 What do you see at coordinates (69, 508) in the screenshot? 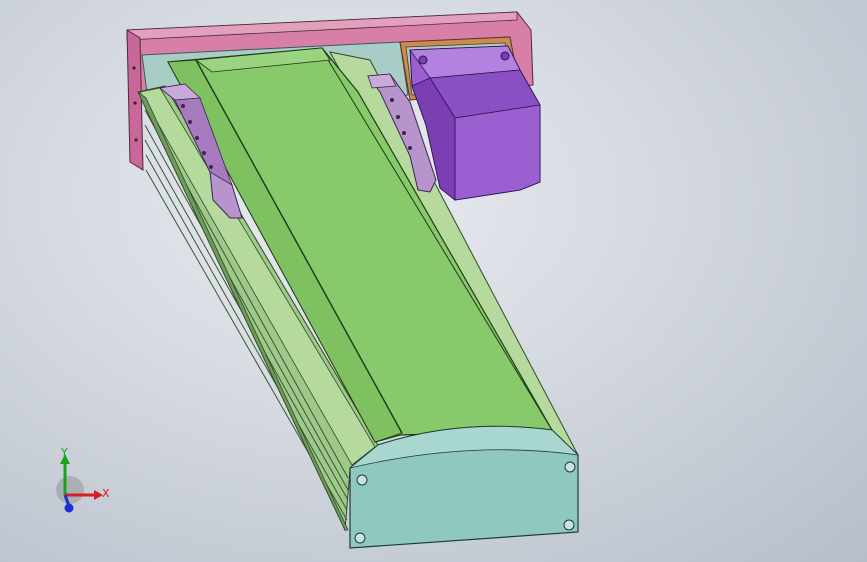
I see `z-axis-head-icon` at bounding box center [69, 508].